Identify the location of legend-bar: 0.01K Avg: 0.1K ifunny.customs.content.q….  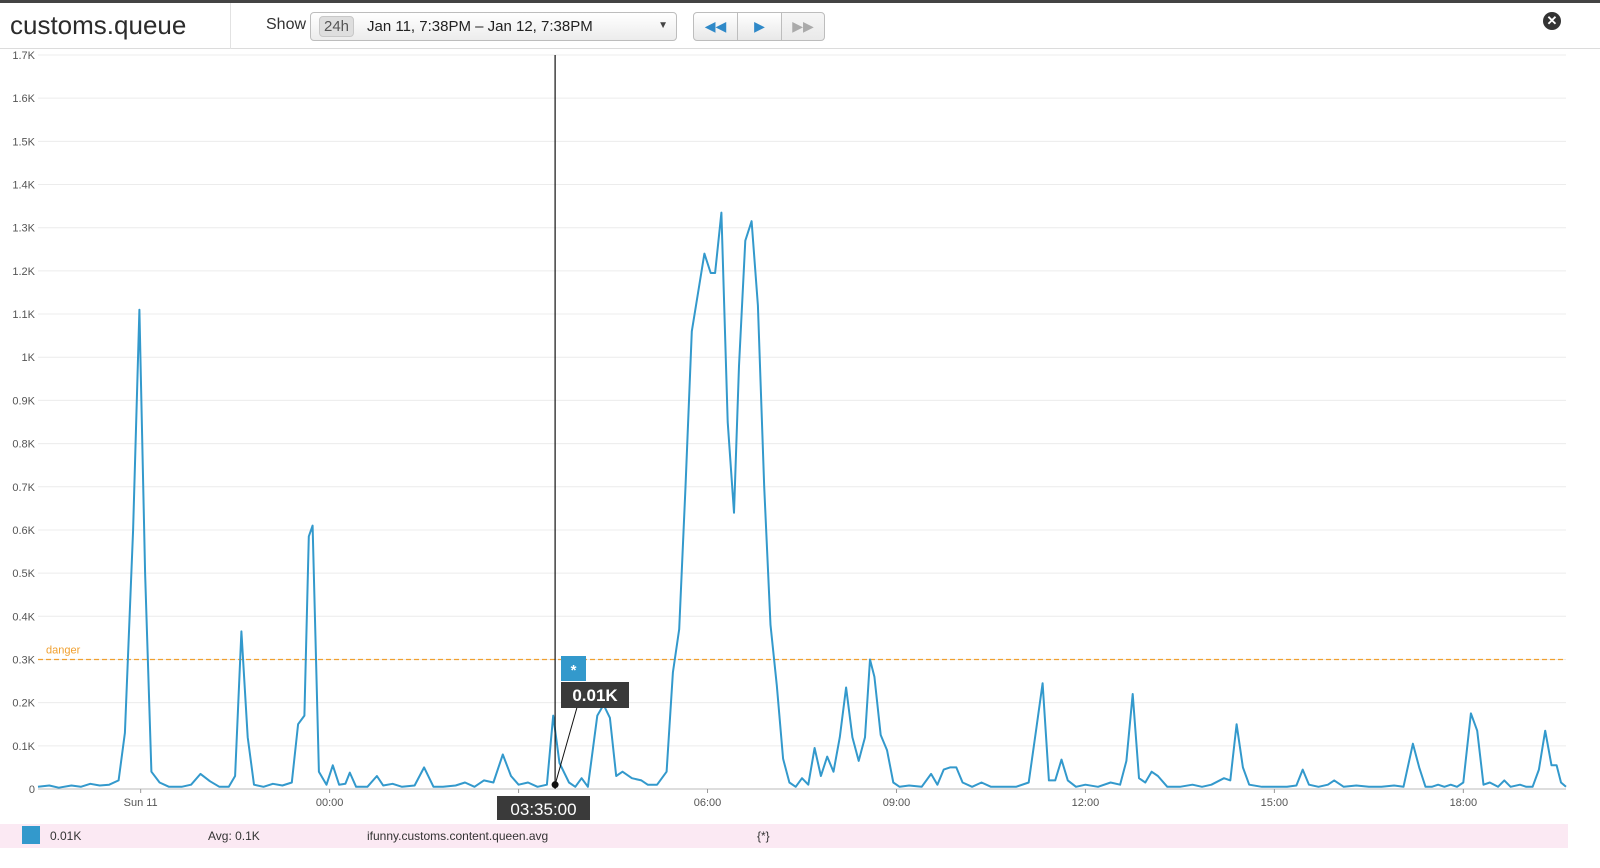
(784, 836).